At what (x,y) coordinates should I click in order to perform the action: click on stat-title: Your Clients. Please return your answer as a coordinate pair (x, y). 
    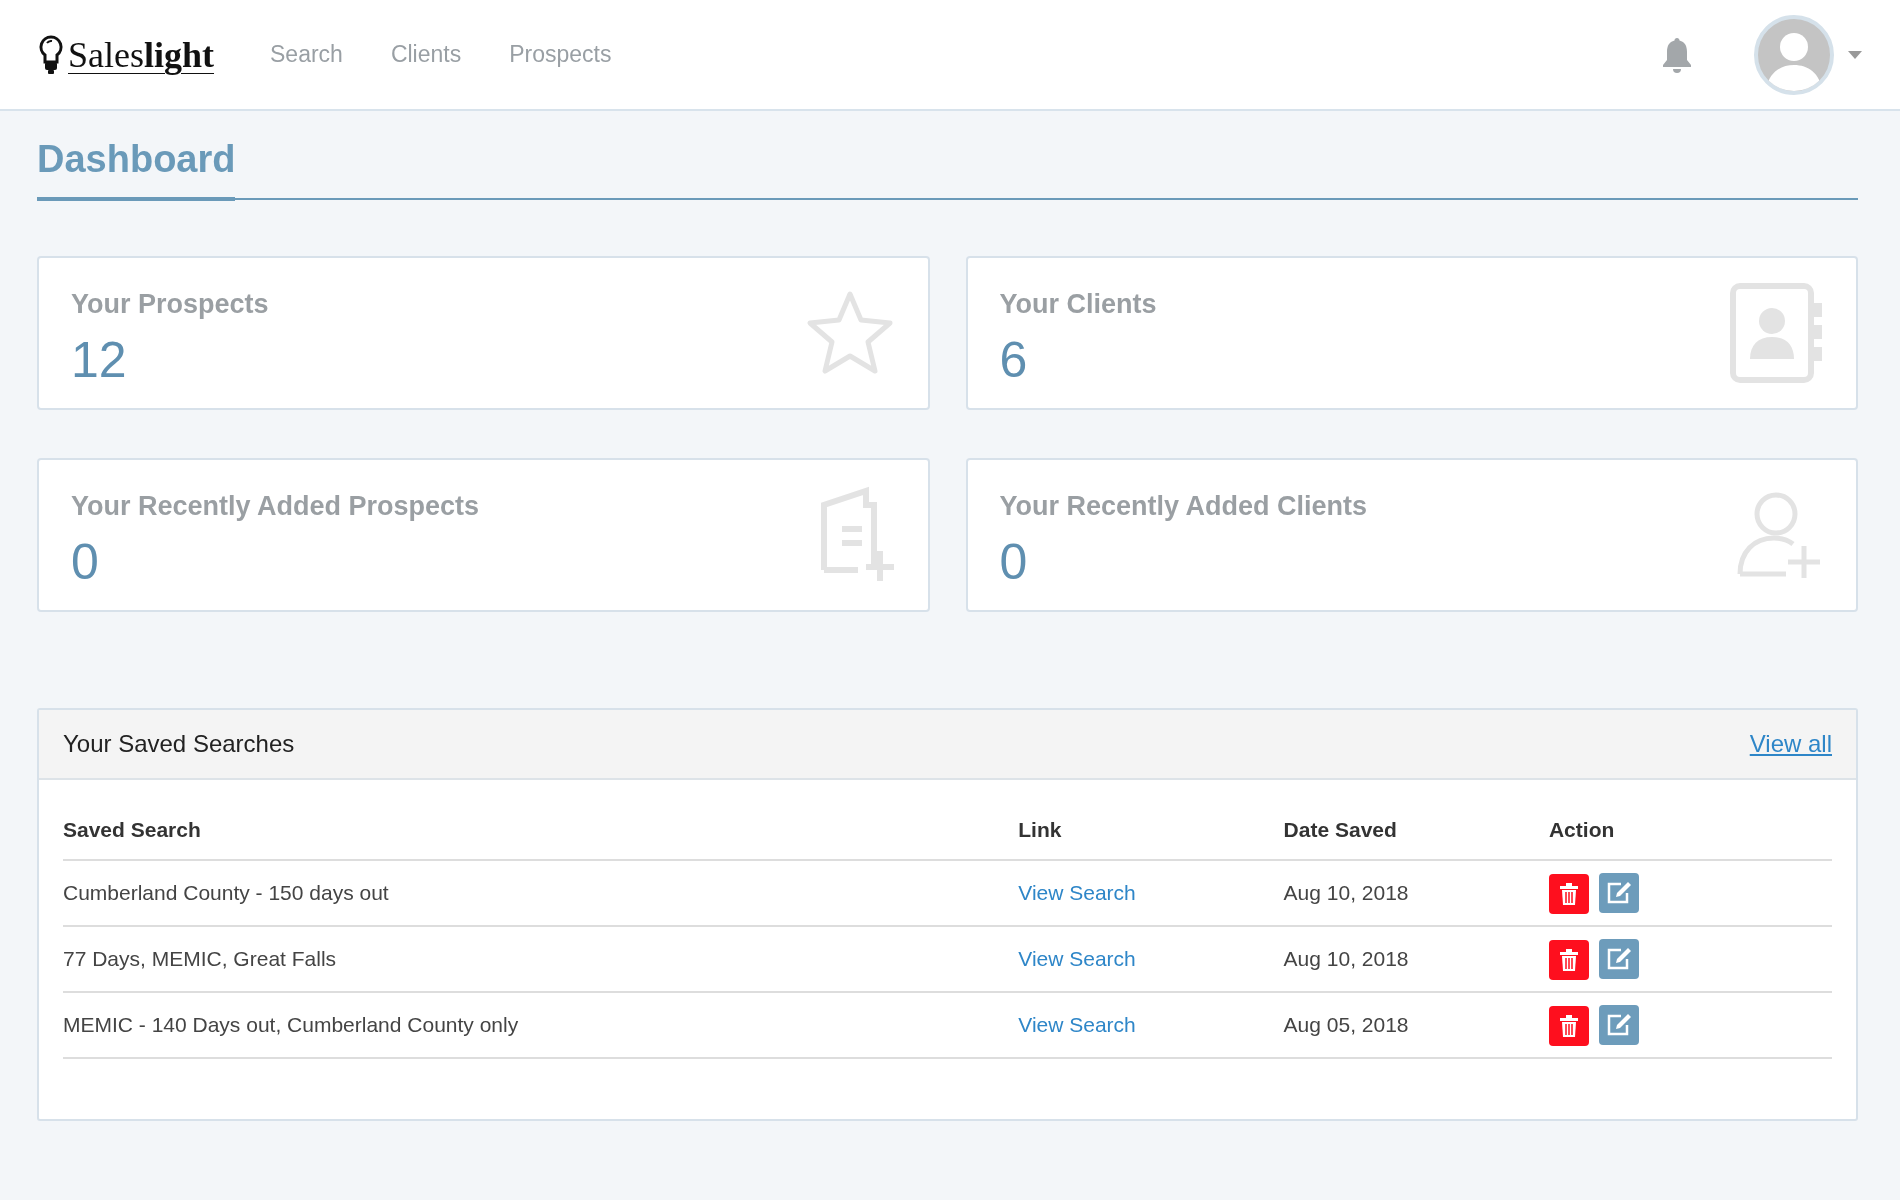
    Looking at the image, I should click on (1078, 304).